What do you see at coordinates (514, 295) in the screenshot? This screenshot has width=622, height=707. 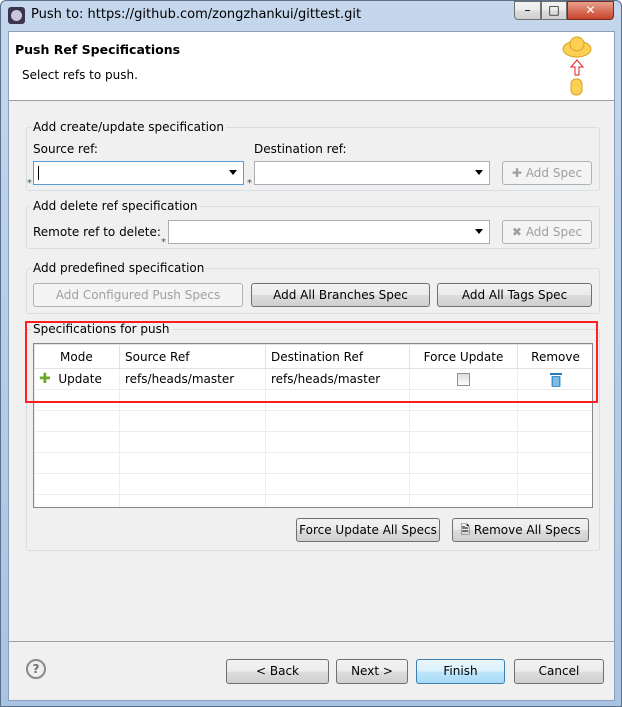 I see `add-all-tags-spec-button: Add All Tags Spec` at bounding box center [514, 295].